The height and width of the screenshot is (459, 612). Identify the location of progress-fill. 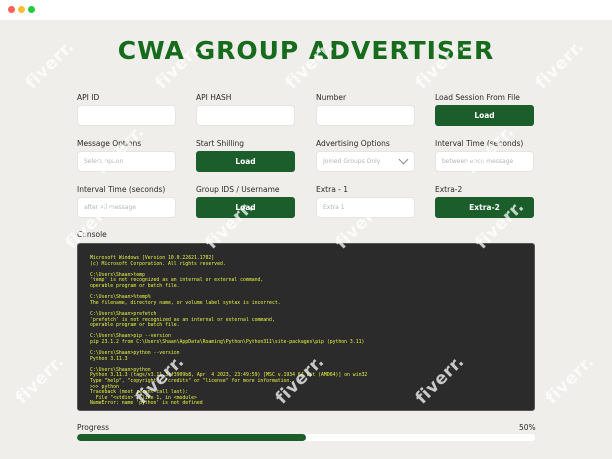
(191, 437).